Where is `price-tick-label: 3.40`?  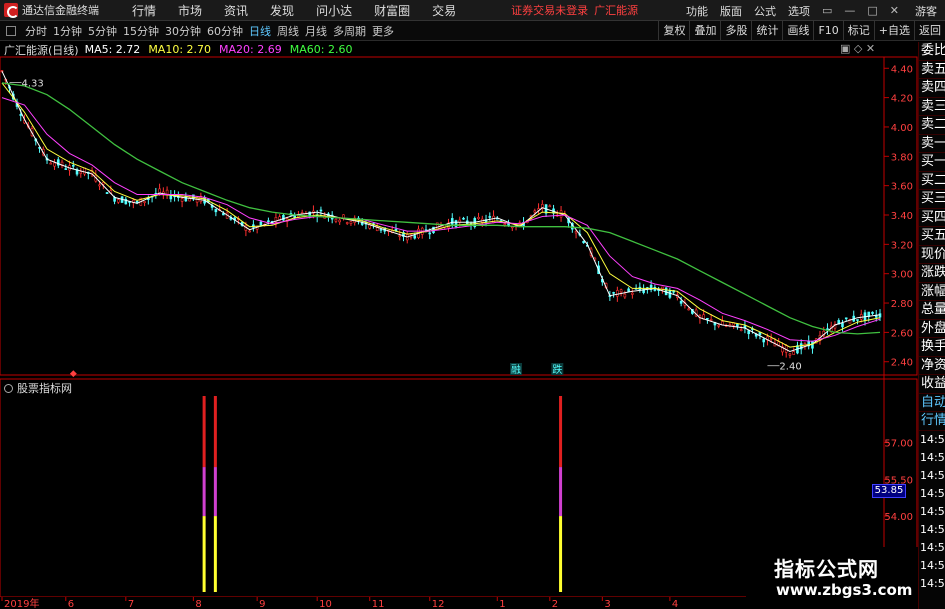
price-tick-label: 3.40 is located at coordinates (902, 216).